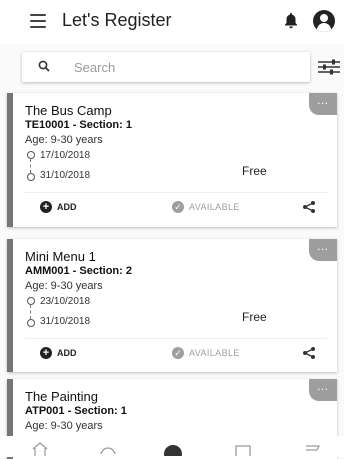  Describe the element at coordinates (76, 411) in the screenshot. I see `event-code: ATP001 - Section: 1` at that location.